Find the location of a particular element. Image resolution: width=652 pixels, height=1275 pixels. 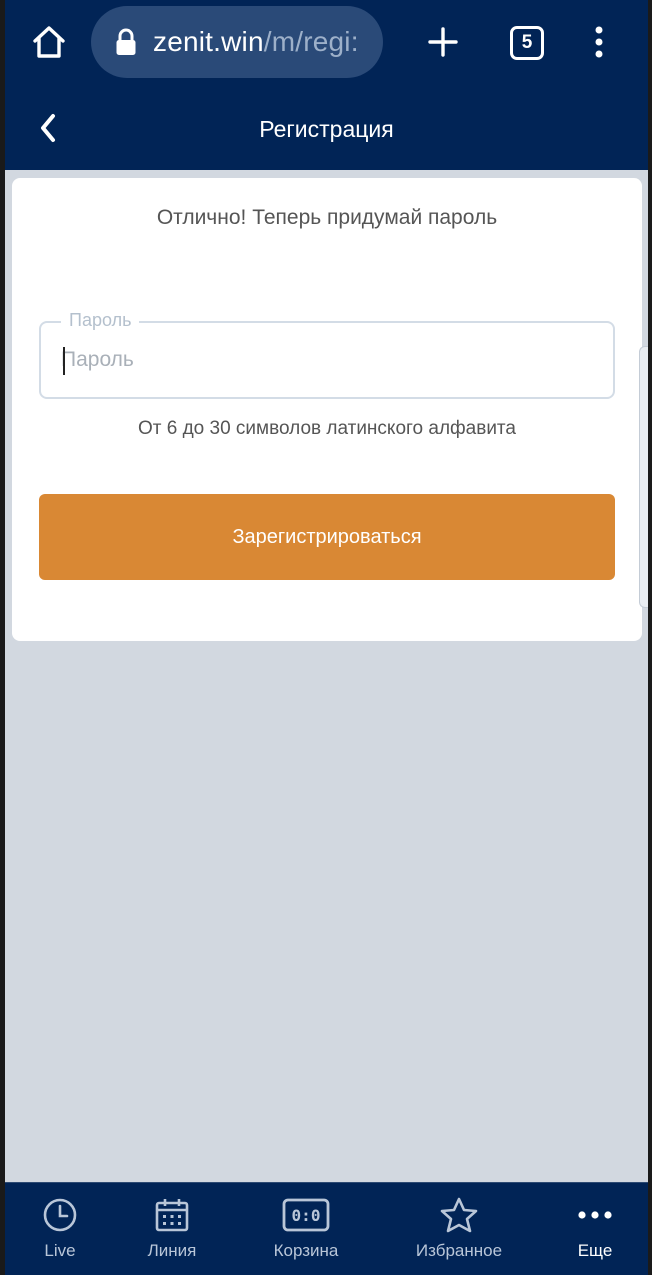

new-tab-button is located at coordinates (443, 42).